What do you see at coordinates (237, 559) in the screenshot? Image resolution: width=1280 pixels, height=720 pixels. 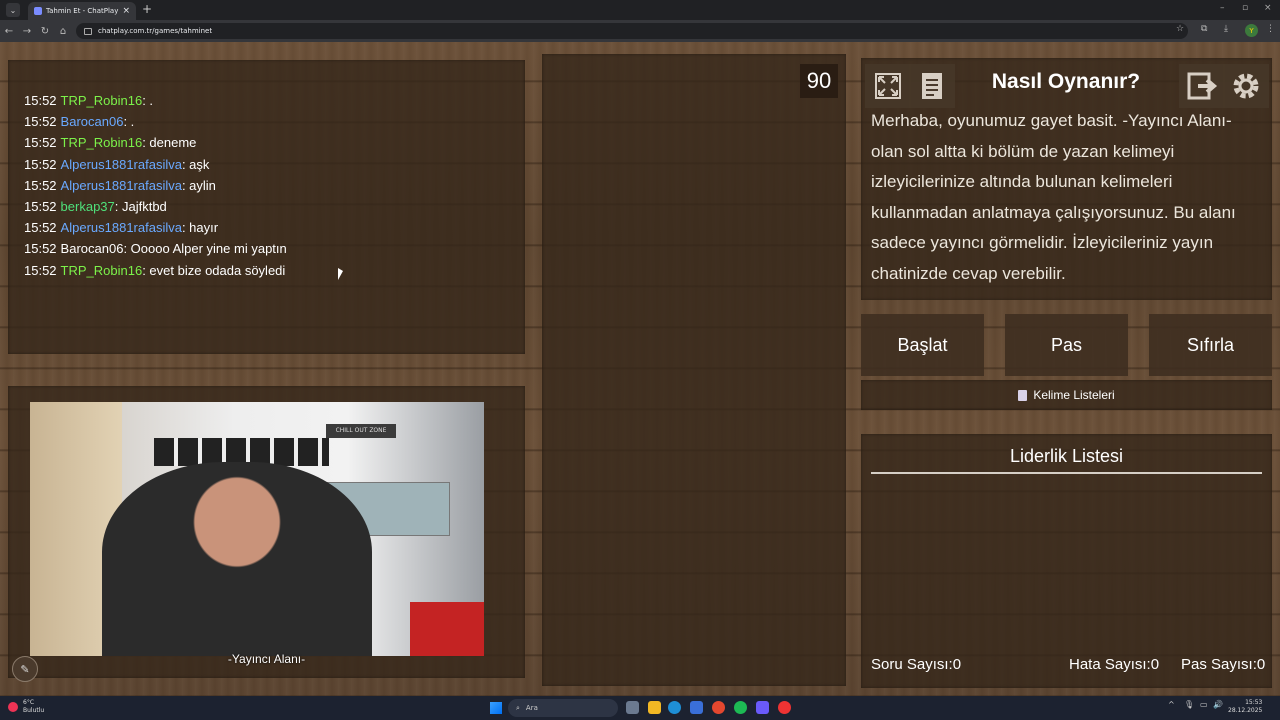 I see `cam-person-shape` at bounding box center [237, 559].